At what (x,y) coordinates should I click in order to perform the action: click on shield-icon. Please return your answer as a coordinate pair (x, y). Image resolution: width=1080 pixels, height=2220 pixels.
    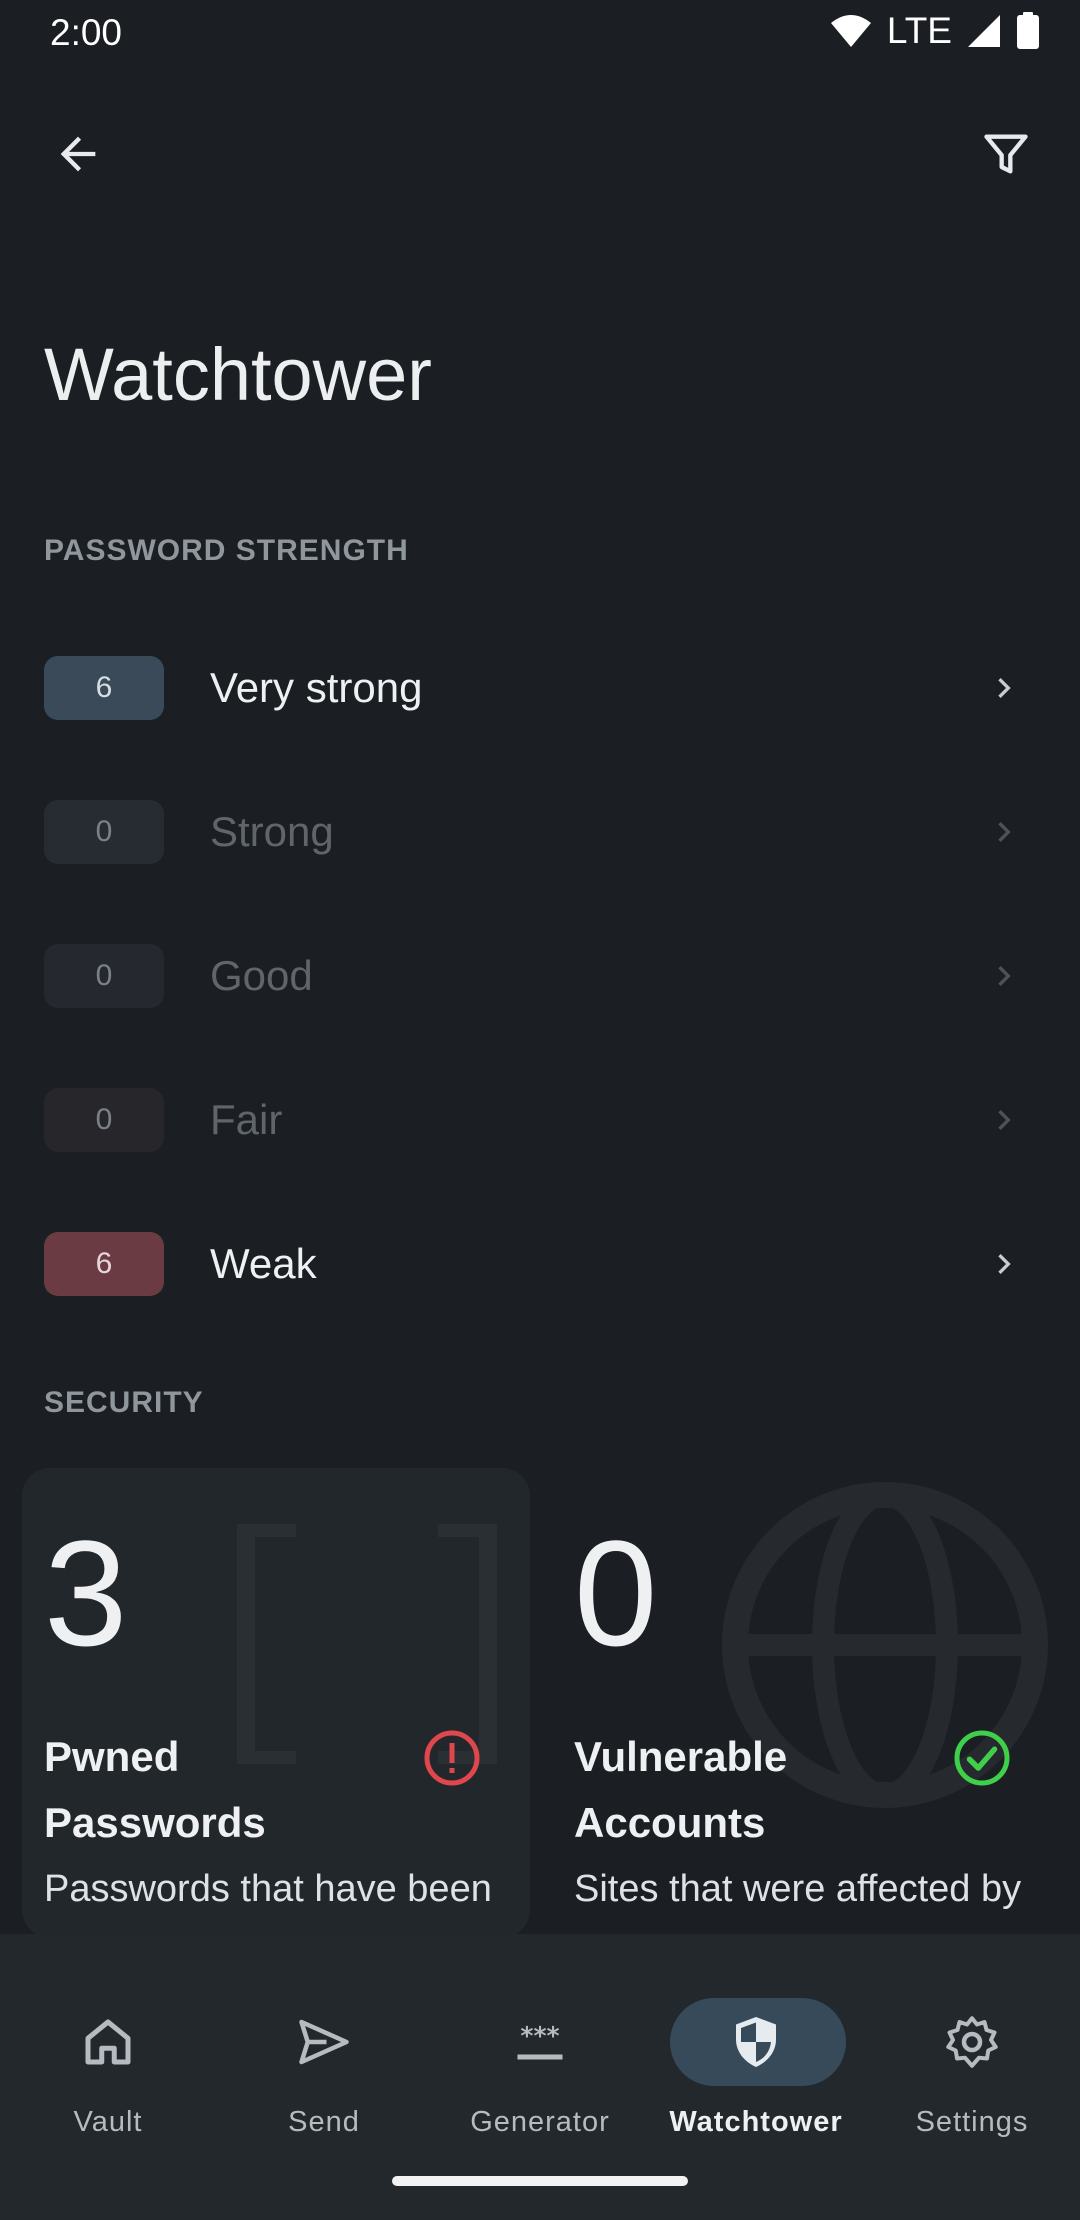
    Looking at the image, I should click on (756, 2042).